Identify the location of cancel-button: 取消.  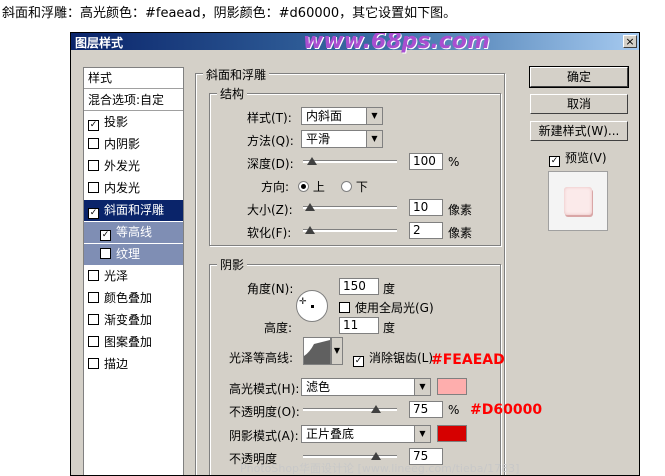
(579, 104).